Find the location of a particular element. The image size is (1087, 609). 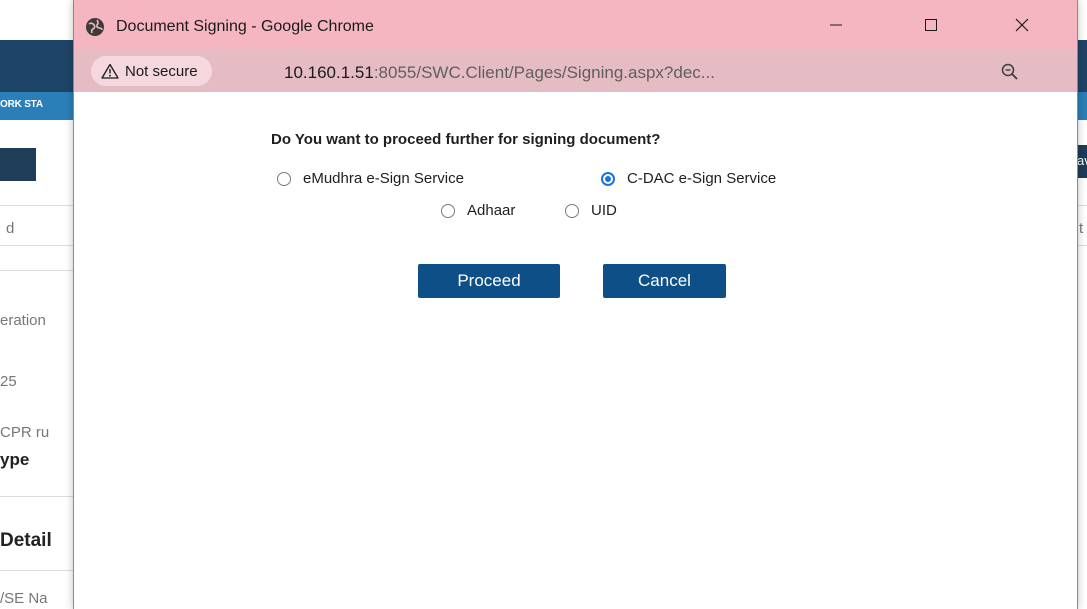

background-label: CPR ru is located at coordinates (25, 432).